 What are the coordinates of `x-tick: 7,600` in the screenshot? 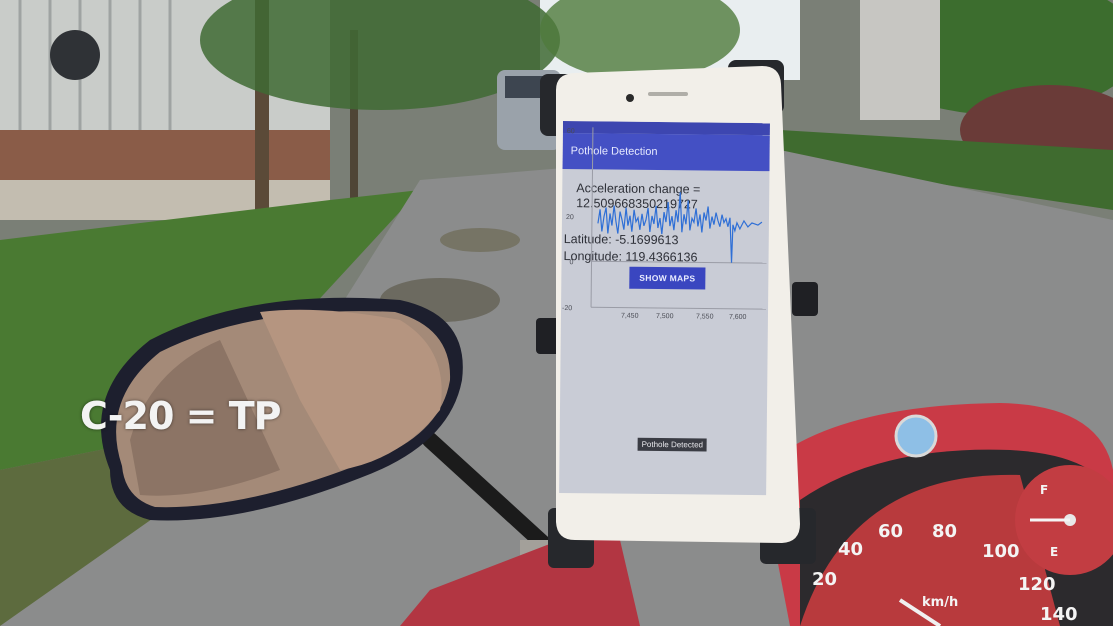 It's located at (738, 317).